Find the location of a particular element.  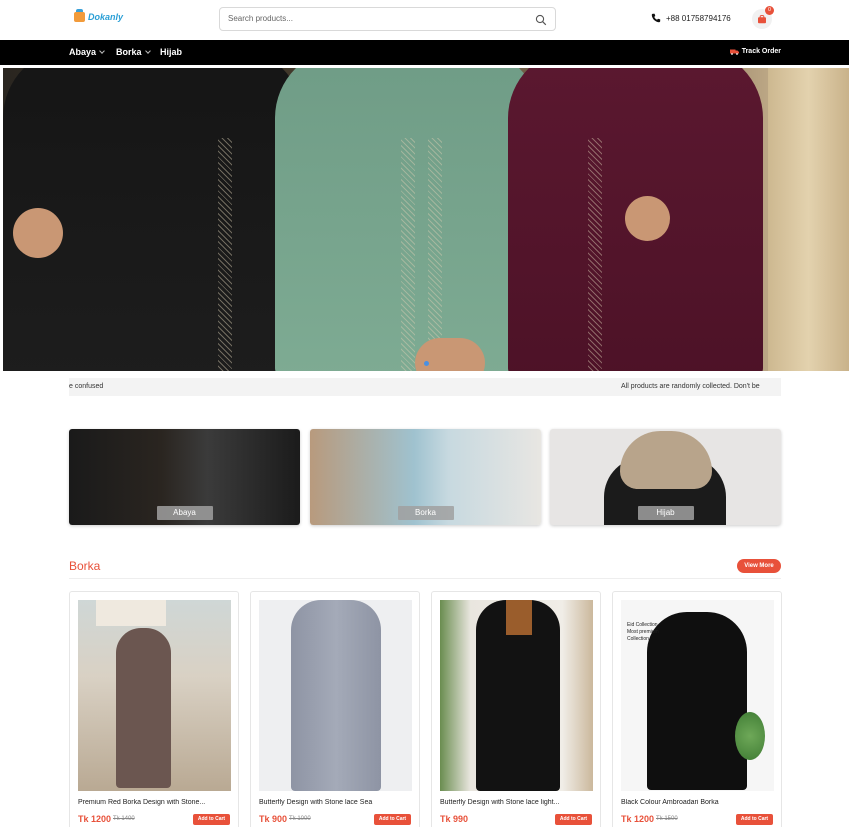

search-icon is located at coordinates (541, 20).